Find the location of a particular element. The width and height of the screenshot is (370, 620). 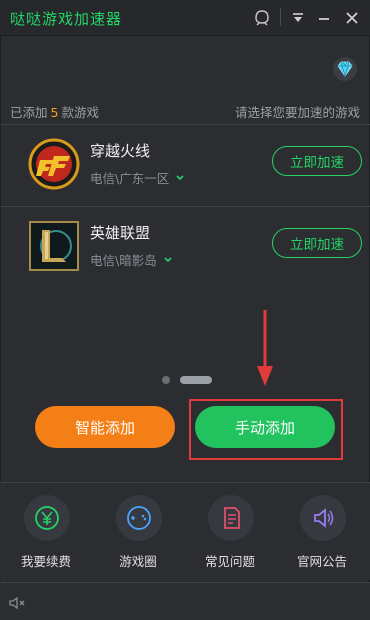

titlebar-divider is located at coordinates (280, 17).